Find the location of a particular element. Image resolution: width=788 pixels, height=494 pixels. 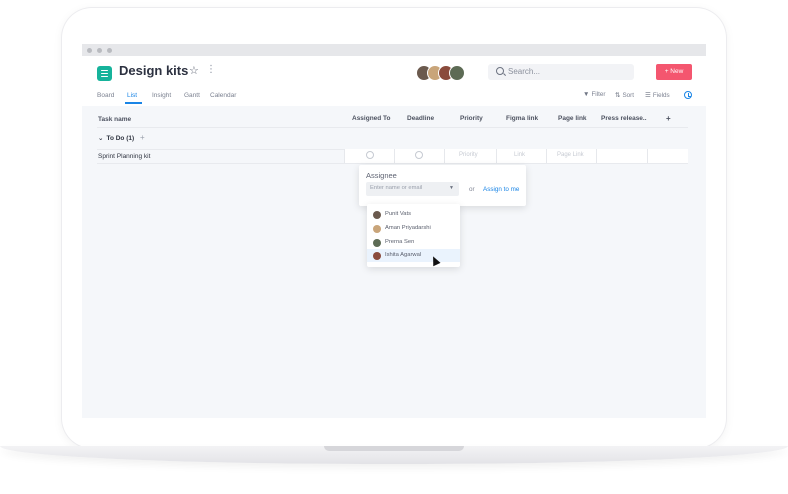

window-titlebar is located at coordinates (394, 50).